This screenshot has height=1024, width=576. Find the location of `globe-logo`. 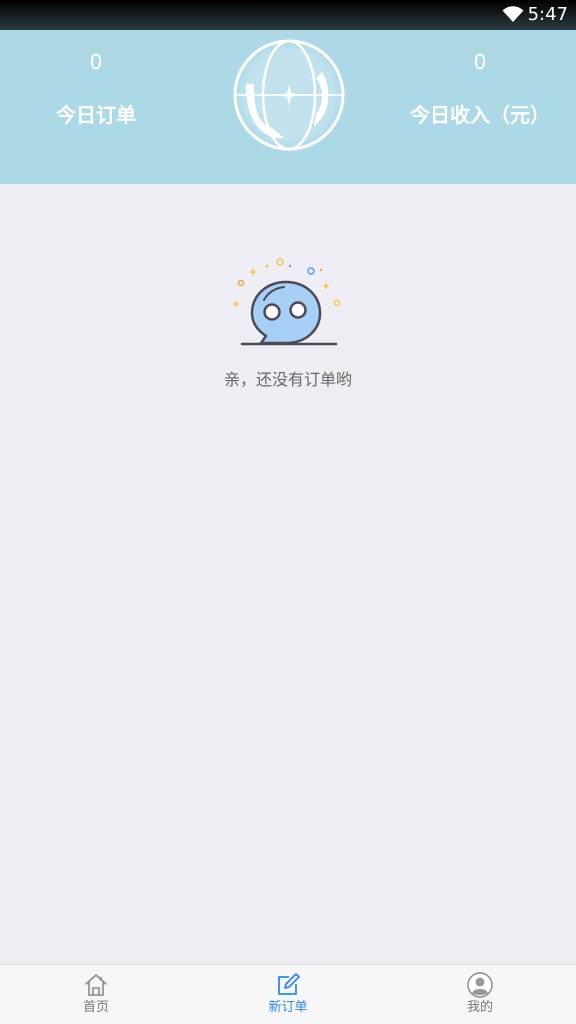

globe-logo is located at coordinates (289, 95).